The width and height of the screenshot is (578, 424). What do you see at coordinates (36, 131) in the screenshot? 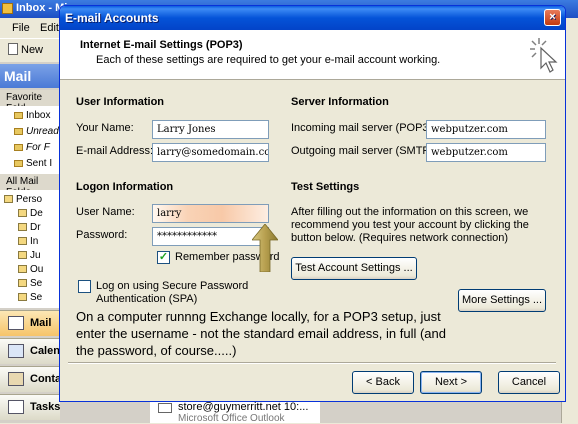
I see `folder-unread: Unread` at bounding box center [36, 131].